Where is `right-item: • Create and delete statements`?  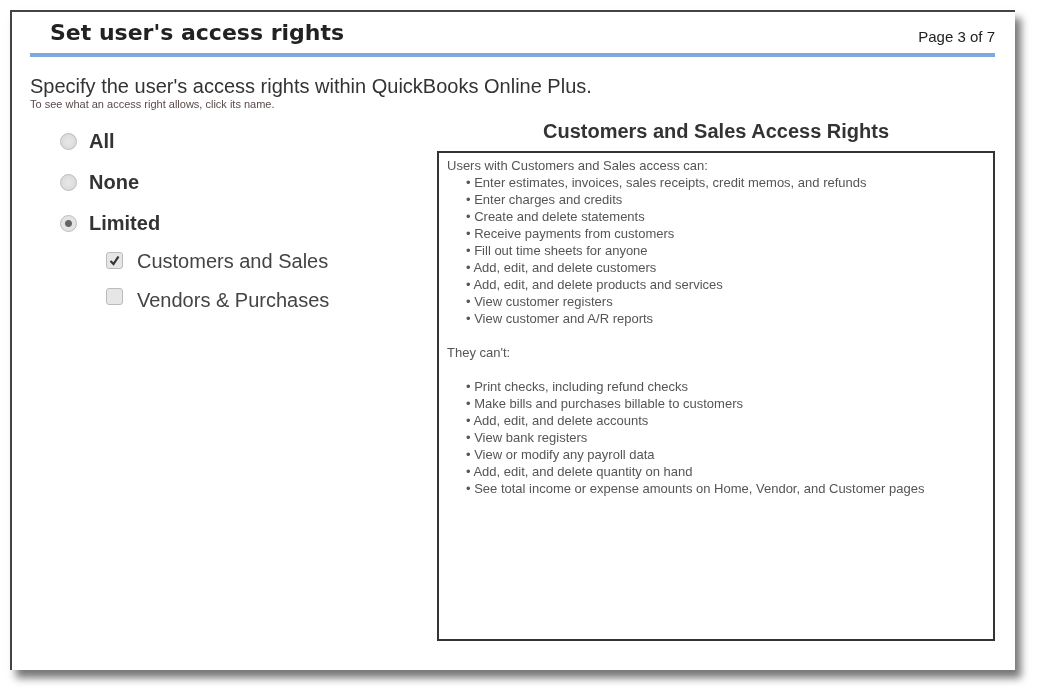 right-item: • Create and delete statements is located at coordinates (555, 216).